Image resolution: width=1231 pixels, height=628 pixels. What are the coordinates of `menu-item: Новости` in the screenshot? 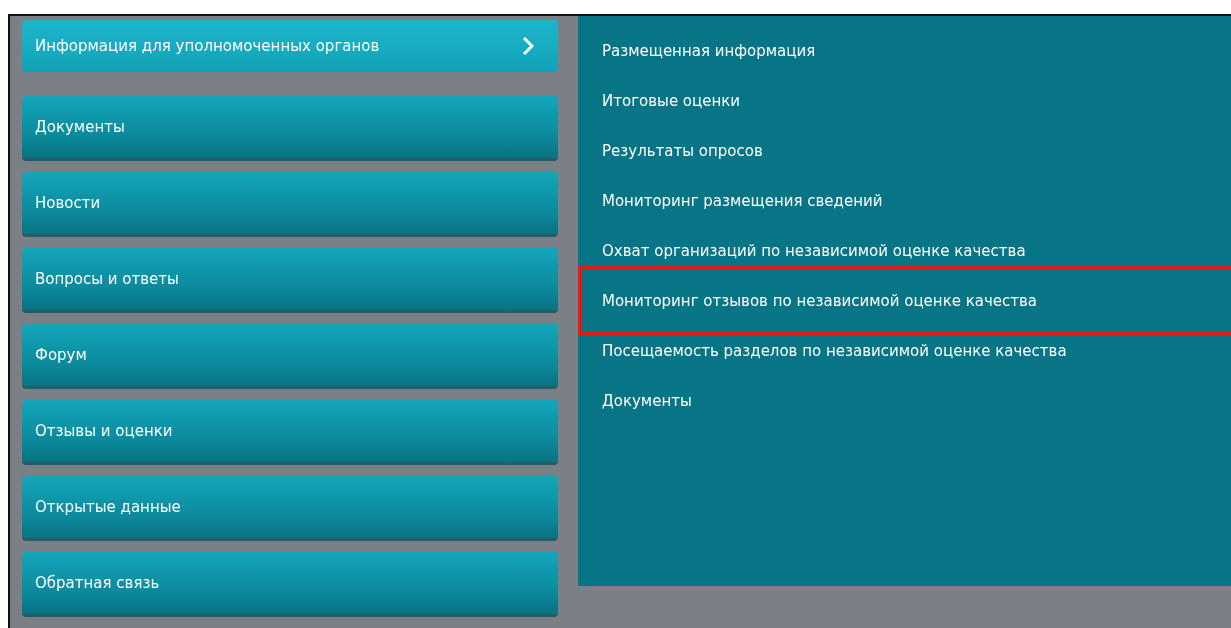 It's located at (290, 203).